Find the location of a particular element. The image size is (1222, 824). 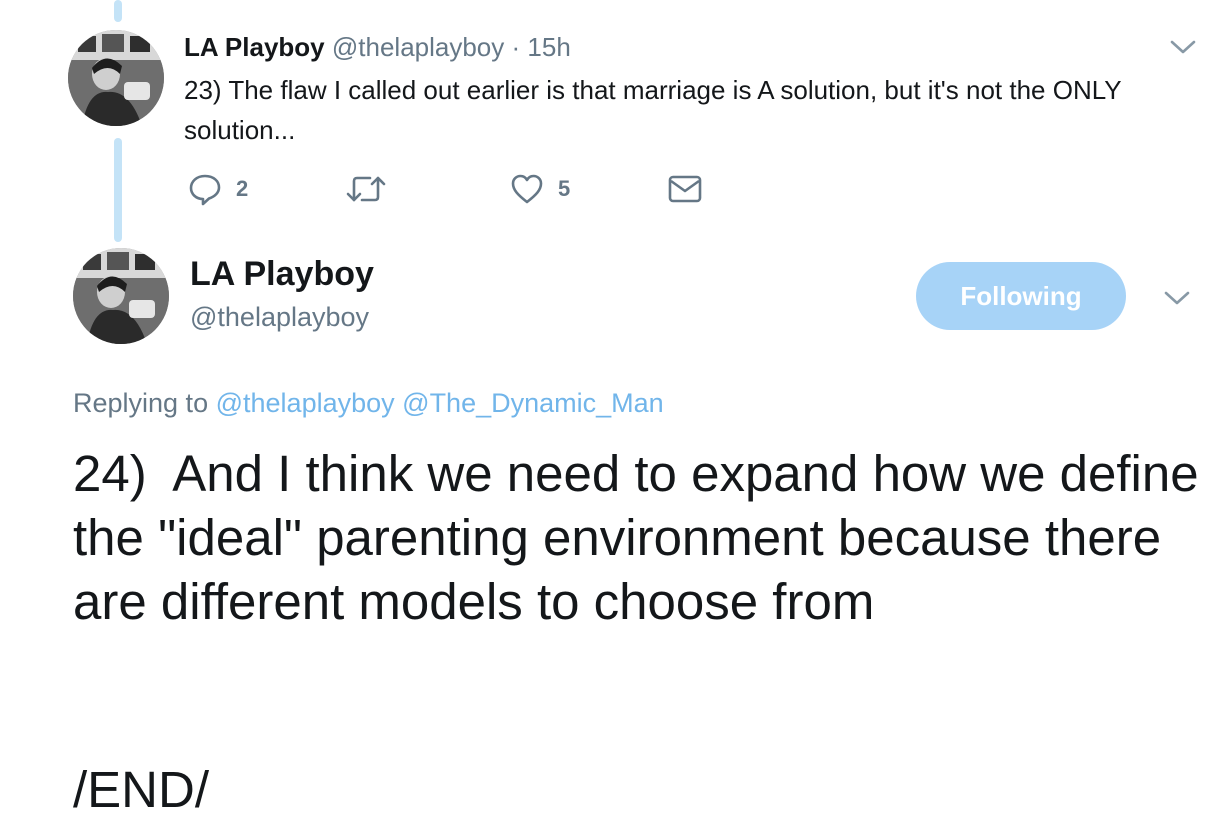

like-count: 5 is located at coordinates (564, 188).